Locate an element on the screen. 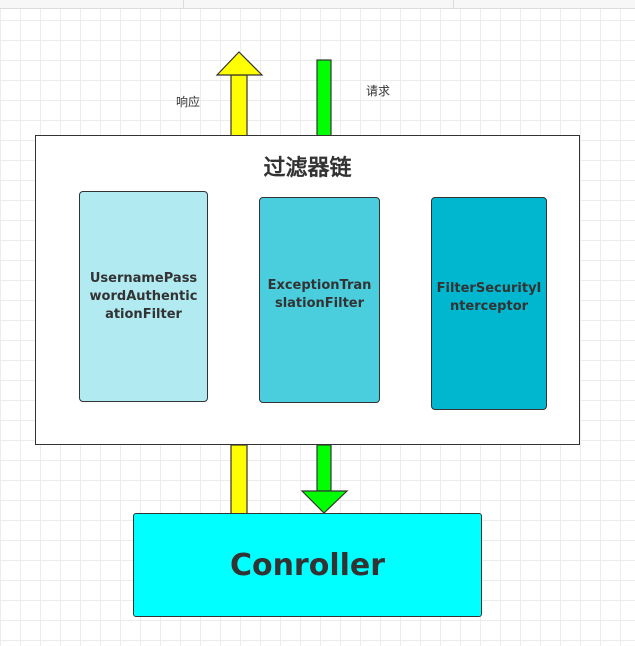 This screenshot has width=635, height=646. controller-box: Conroller is located at coordinates (307, 565).